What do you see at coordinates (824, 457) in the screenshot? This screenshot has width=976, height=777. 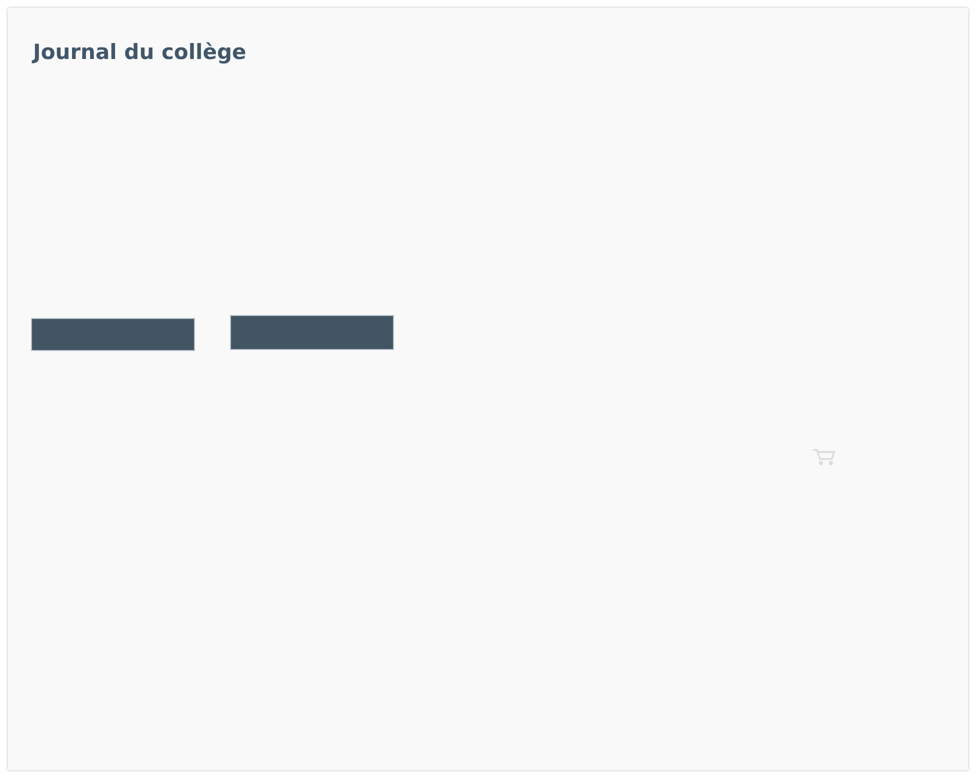 I see `cart-icon` at bounding box center [824, 457].